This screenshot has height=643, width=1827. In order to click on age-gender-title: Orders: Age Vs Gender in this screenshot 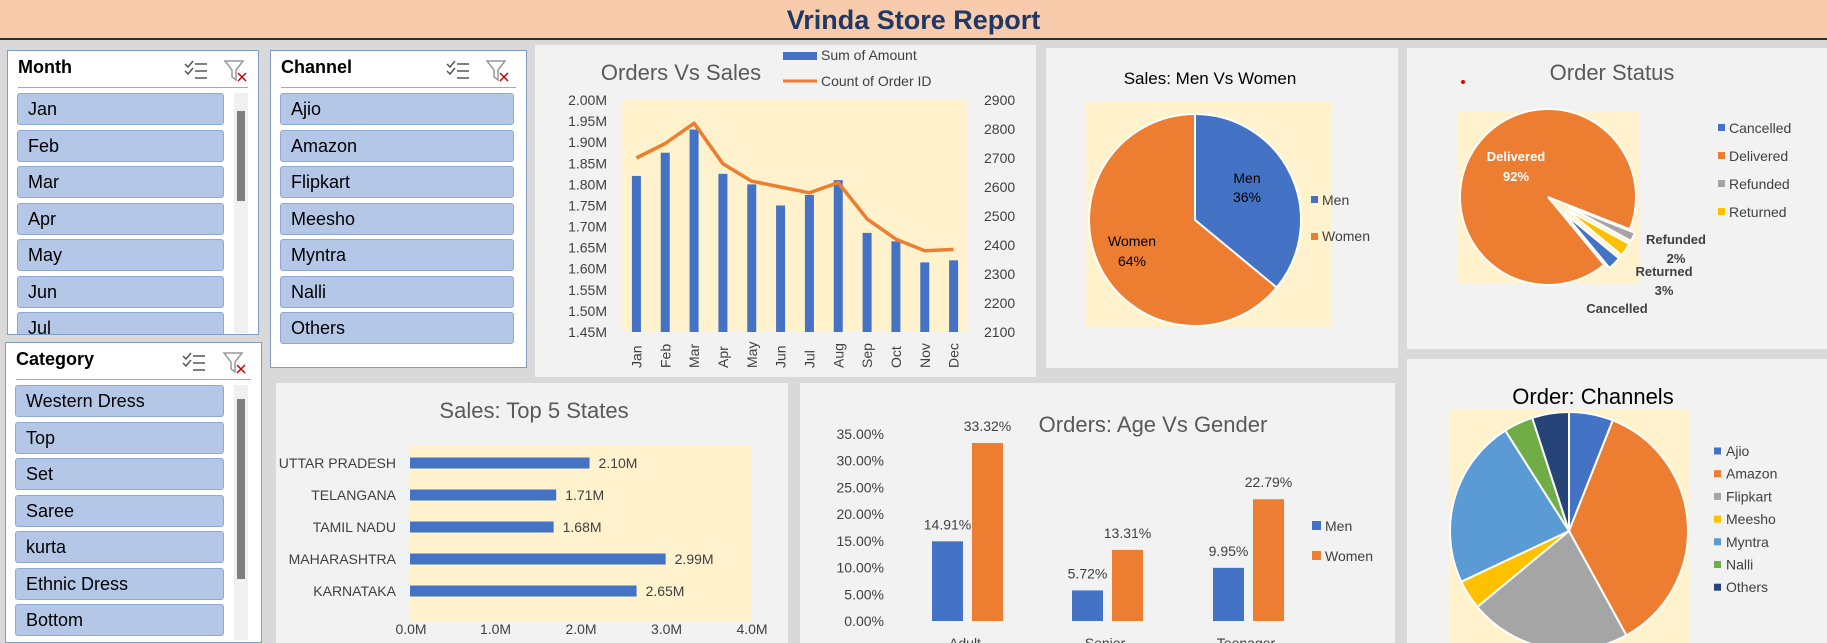, I will do `click(1153, 424)`.